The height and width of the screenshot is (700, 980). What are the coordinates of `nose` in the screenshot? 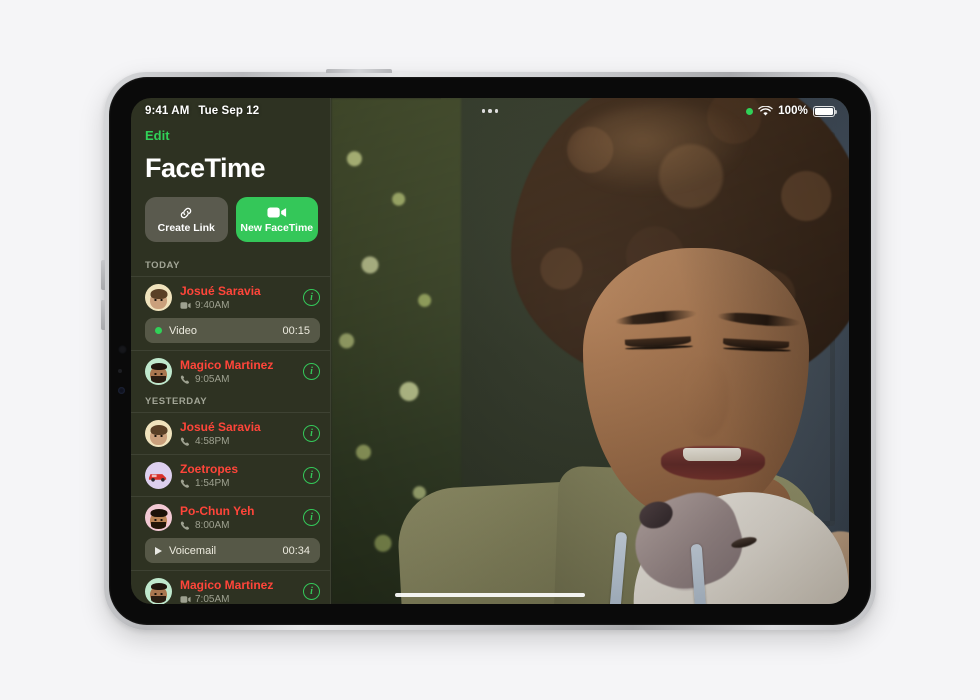 It's located at (706, 399).